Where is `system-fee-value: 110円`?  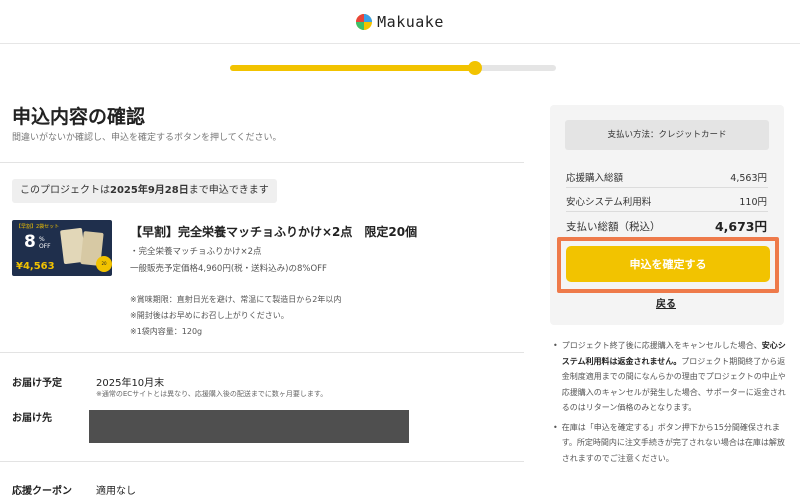 system-fee-value: 110円 is located at coordinates (753, 202).